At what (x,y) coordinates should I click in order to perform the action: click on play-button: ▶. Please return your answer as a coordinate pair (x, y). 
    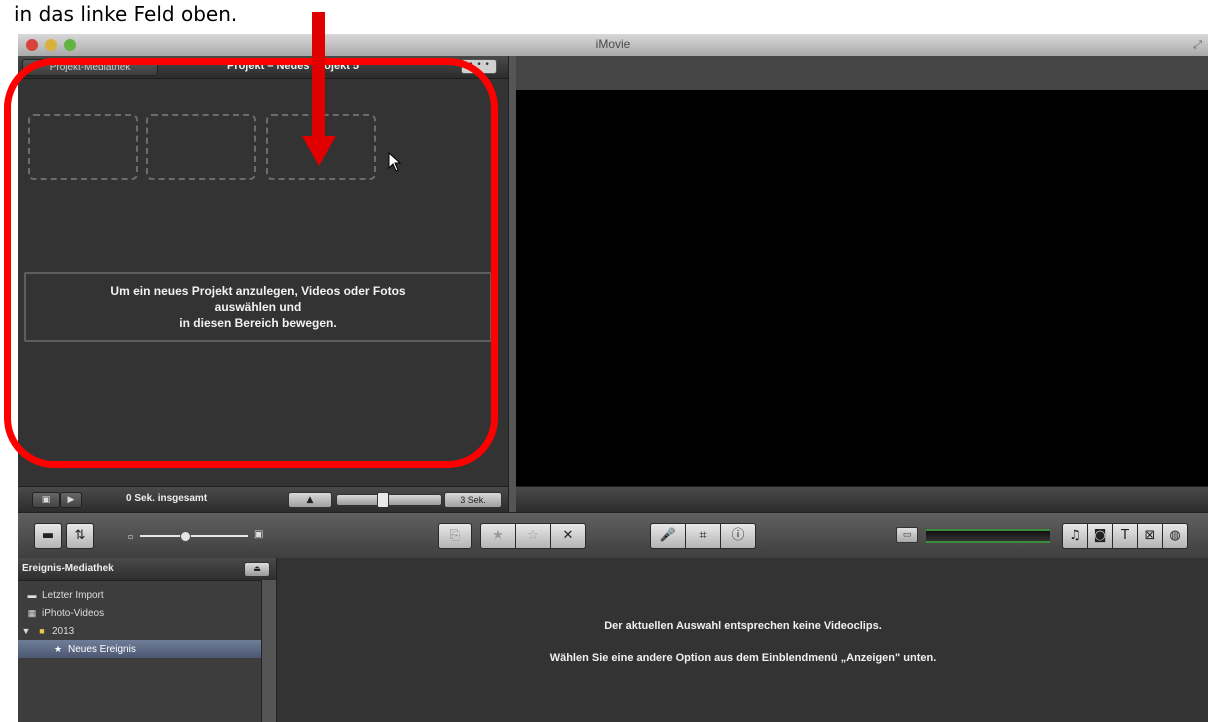
    Looking at the image, I should click on (71, 500).